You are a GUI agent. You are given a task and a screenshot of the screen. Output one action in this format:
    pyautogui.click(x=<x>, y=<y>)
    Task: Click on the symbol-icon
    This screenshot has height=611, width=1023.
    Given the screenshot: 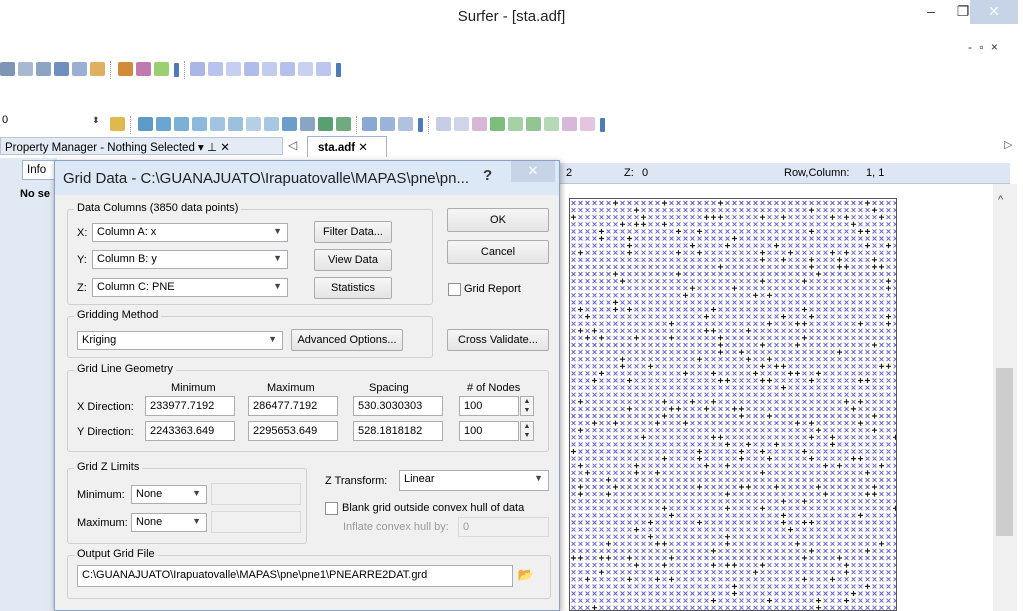 What is the action you would take?
    pyautogui.click(x=251, y=69)
    